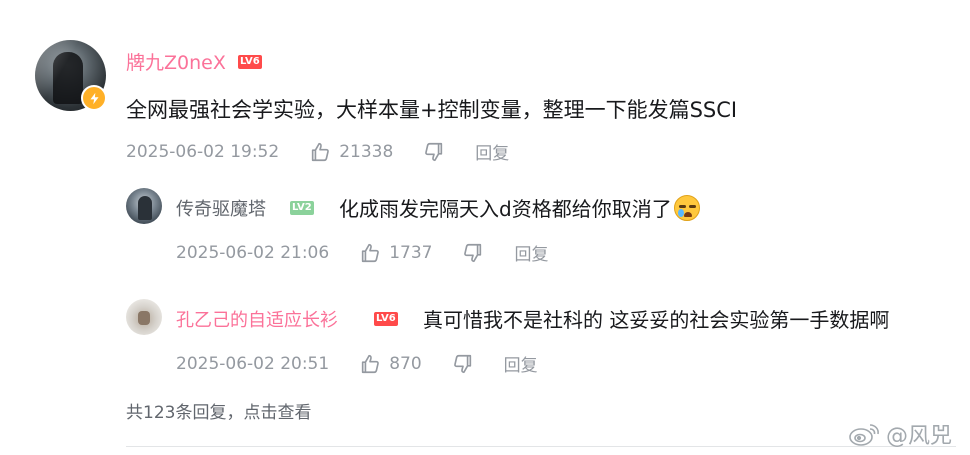  What do you see at coordinates (366, 151) in the screenshot?
I see `like-count: 21338` at bounding box center [366, 151].